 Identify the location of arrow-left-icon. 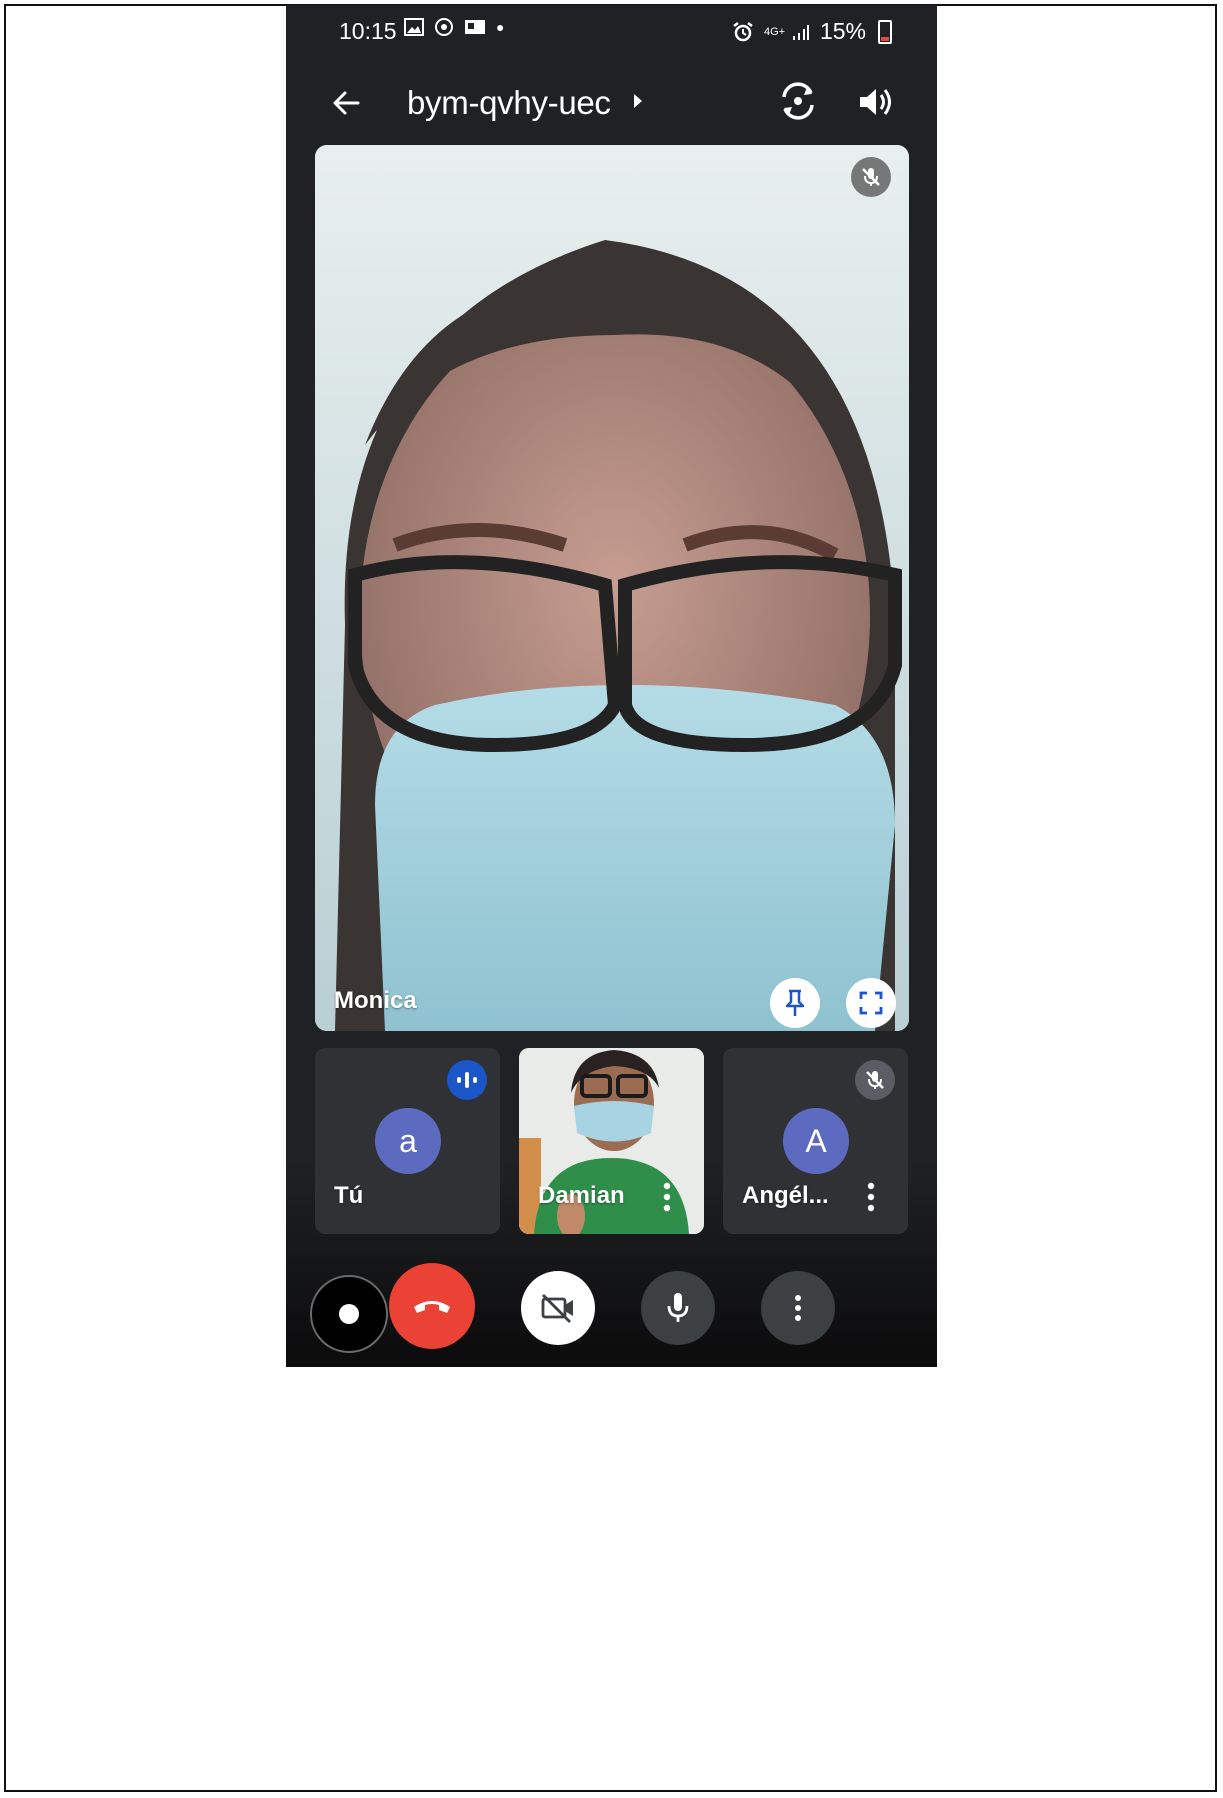
(346, 103).